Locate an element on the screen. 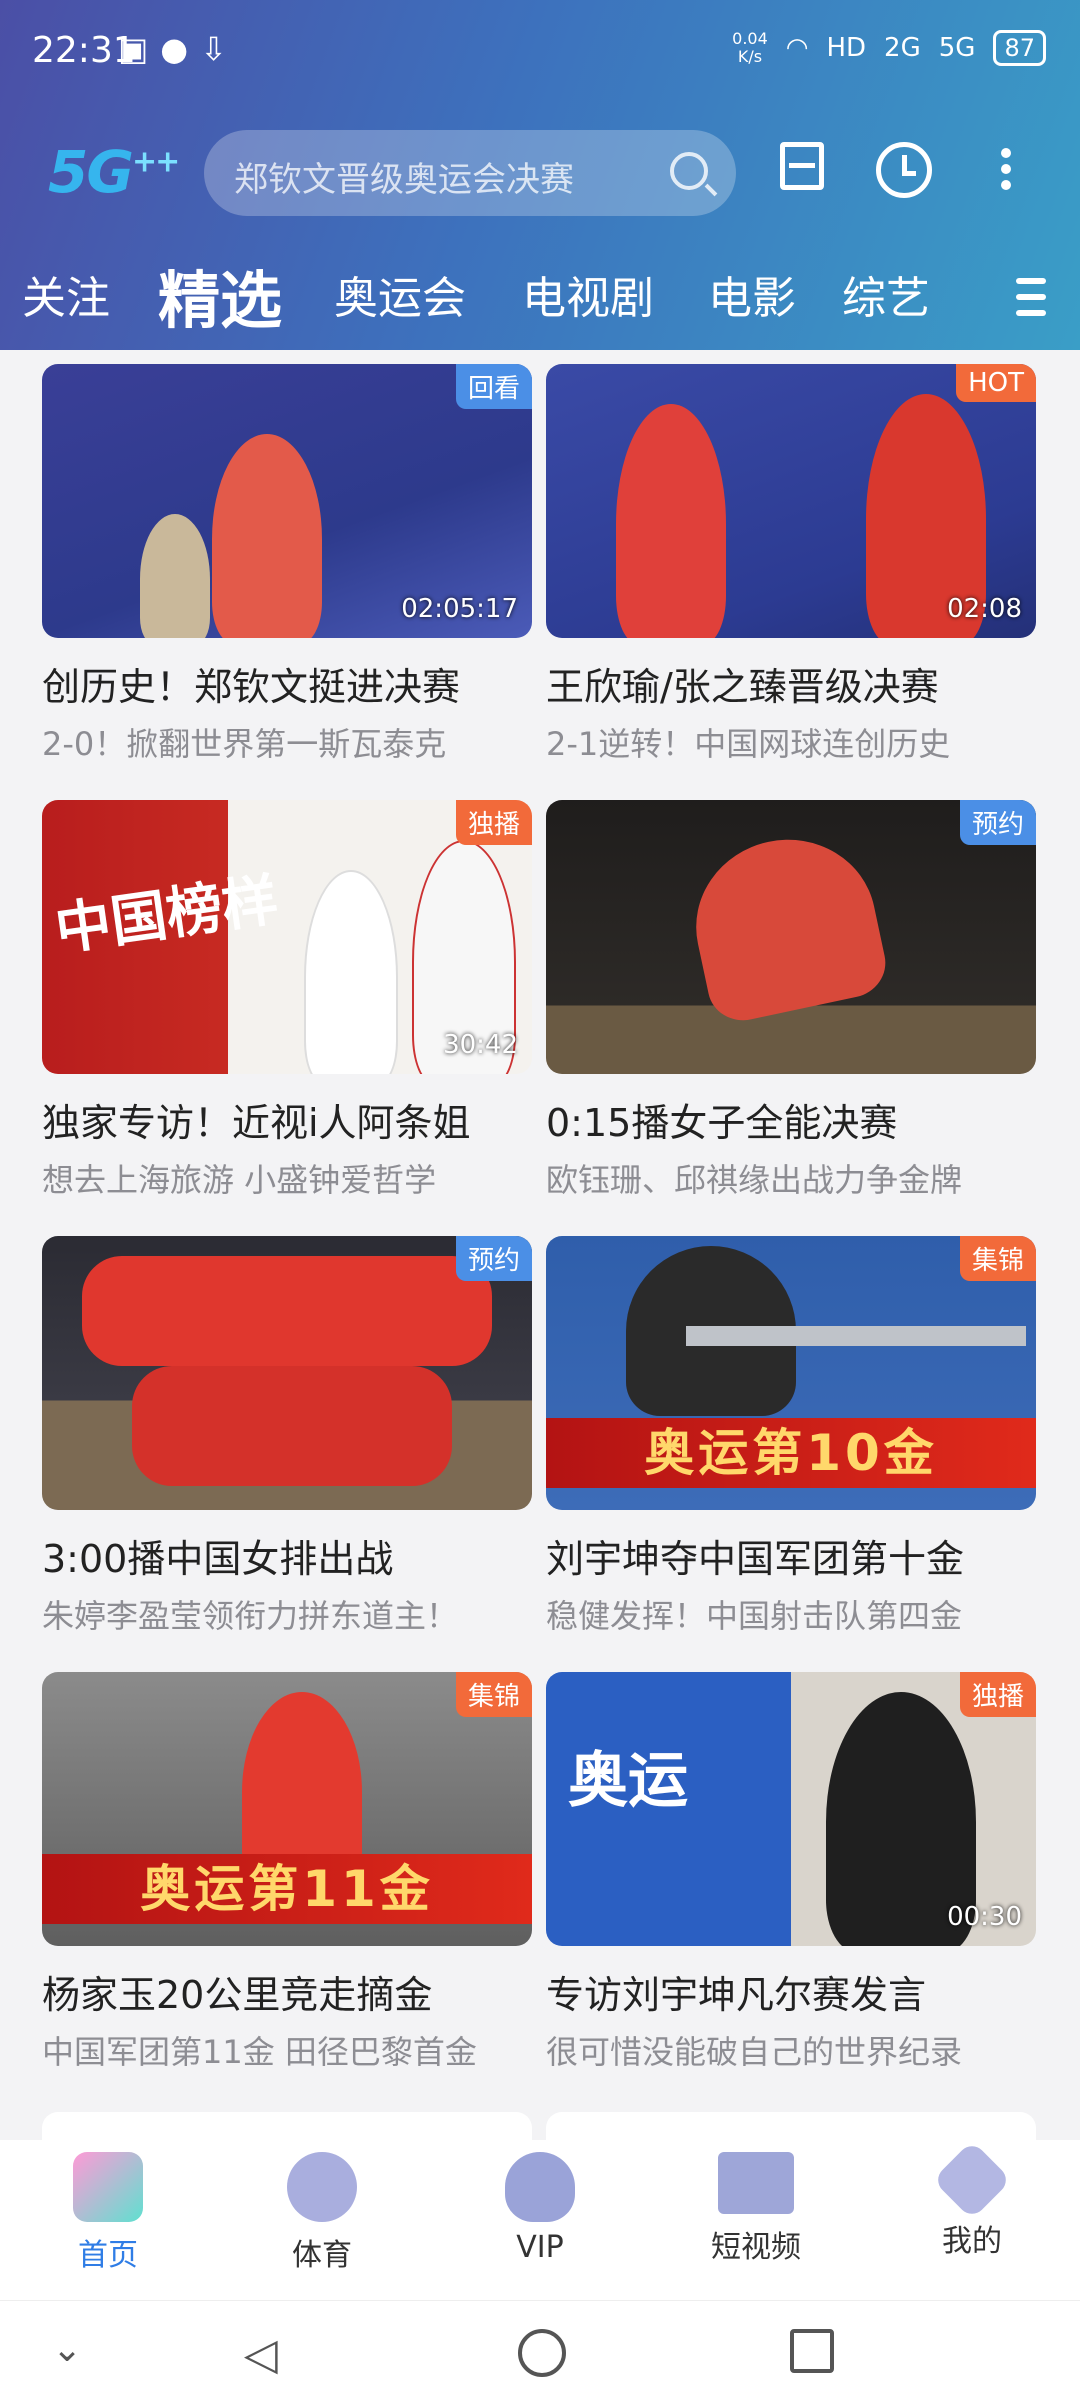 The height and width of the screenshot is (2401, 1080). heart-profile-icon is located at coordinates (972, 2180).